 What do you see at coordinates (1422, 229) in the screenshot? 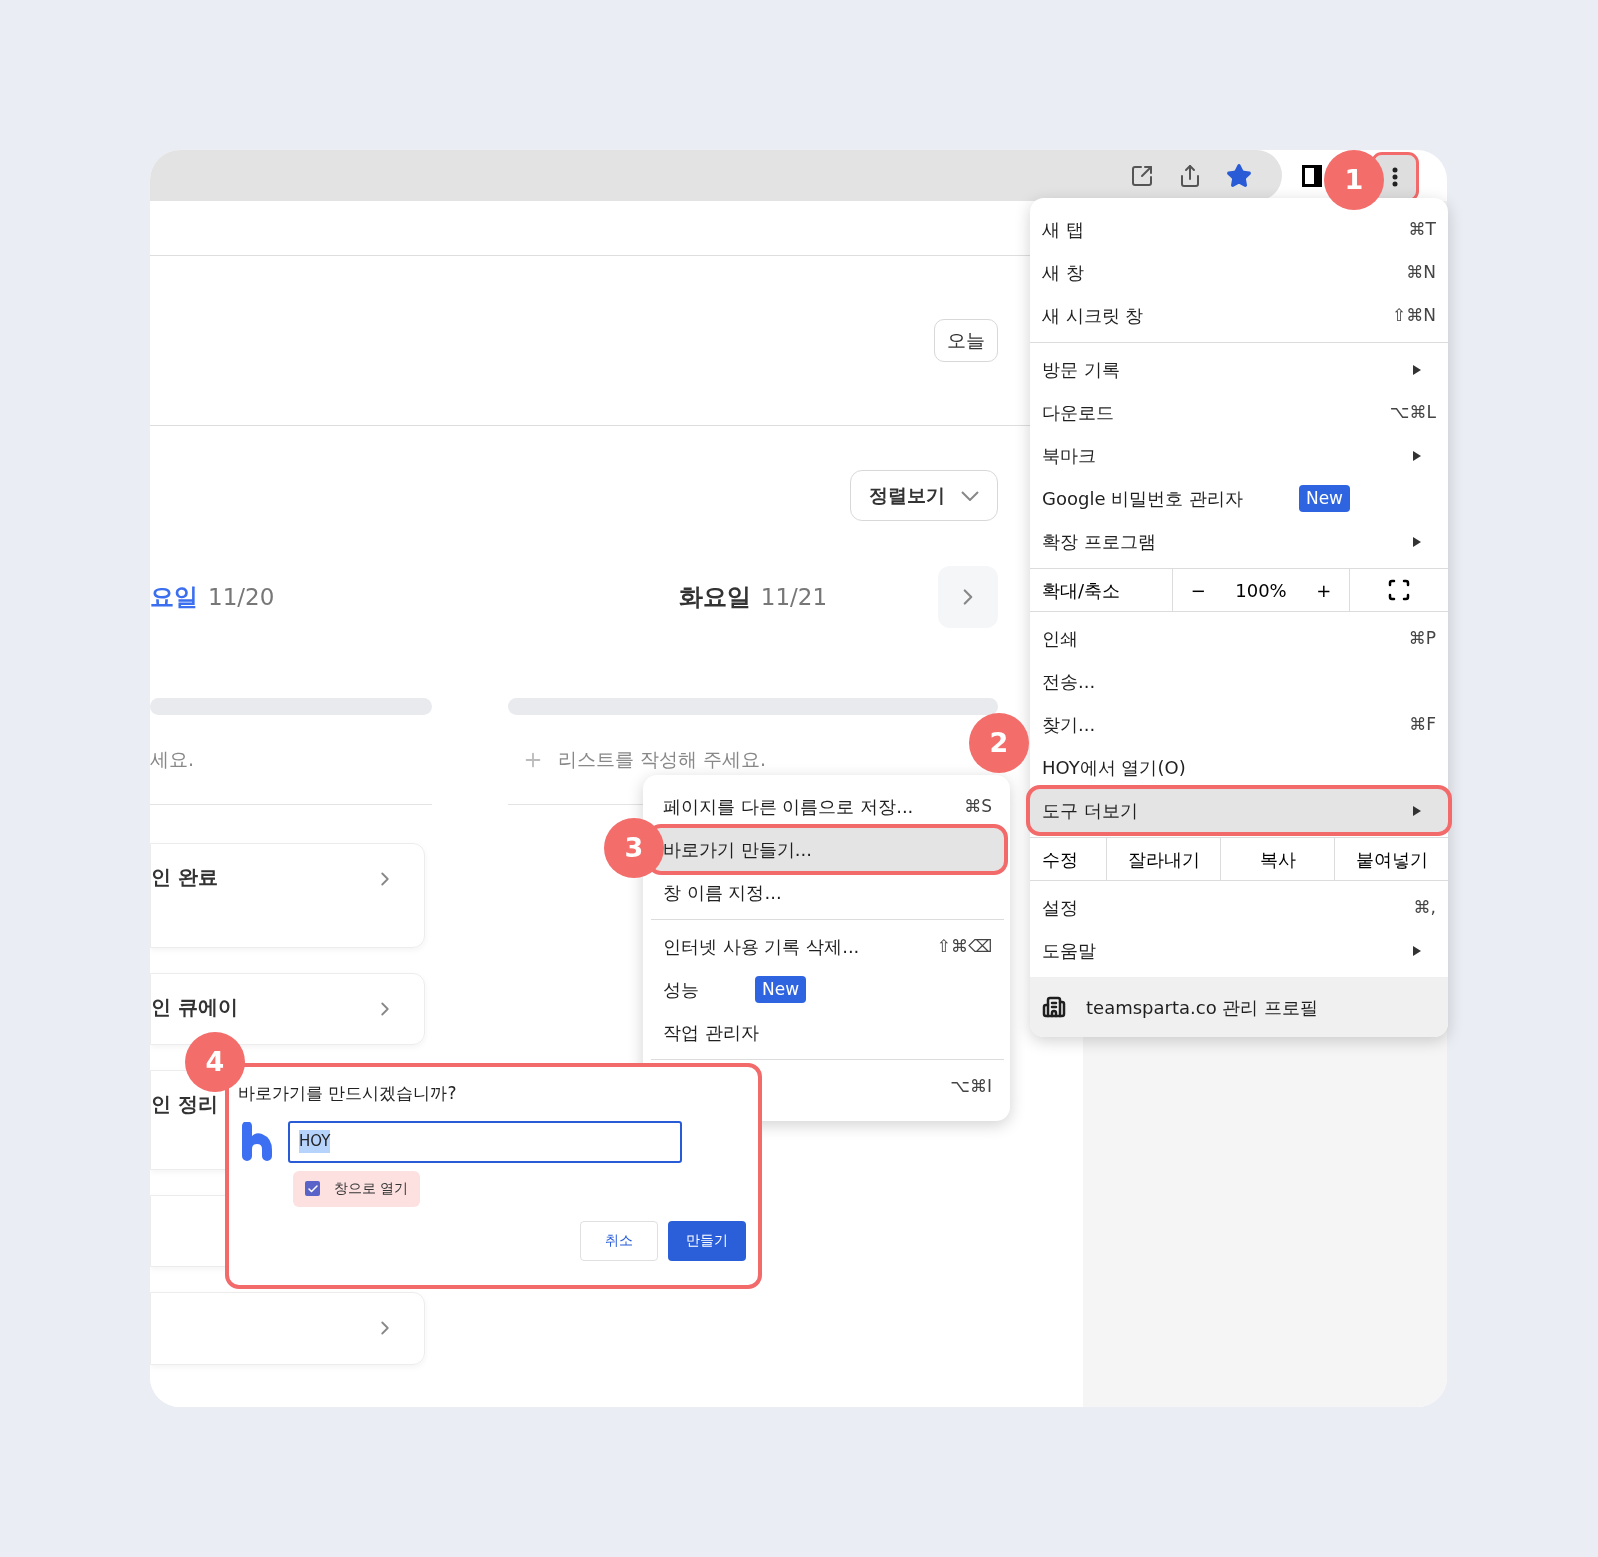
I see `shortcut-text: ⌘T` at bounding box center [1422, 229].